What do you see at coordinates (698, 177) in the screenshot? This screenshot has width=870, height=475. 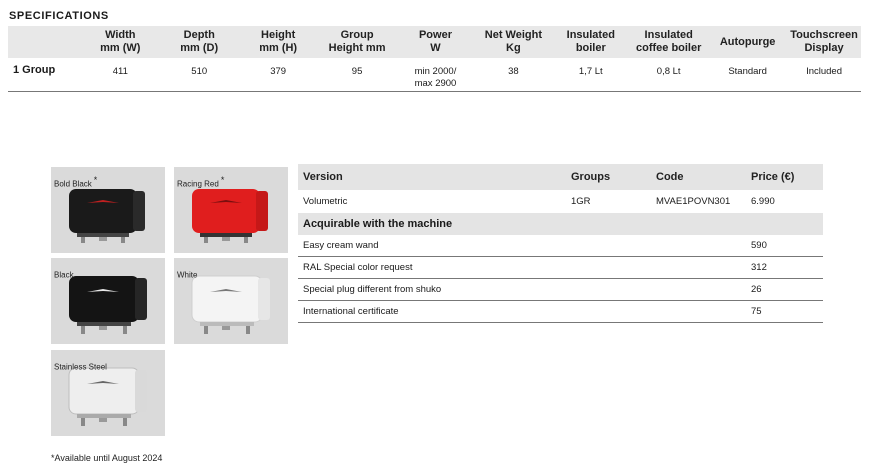 I see `price-header-code: Code` at bounding box center [698, 177].